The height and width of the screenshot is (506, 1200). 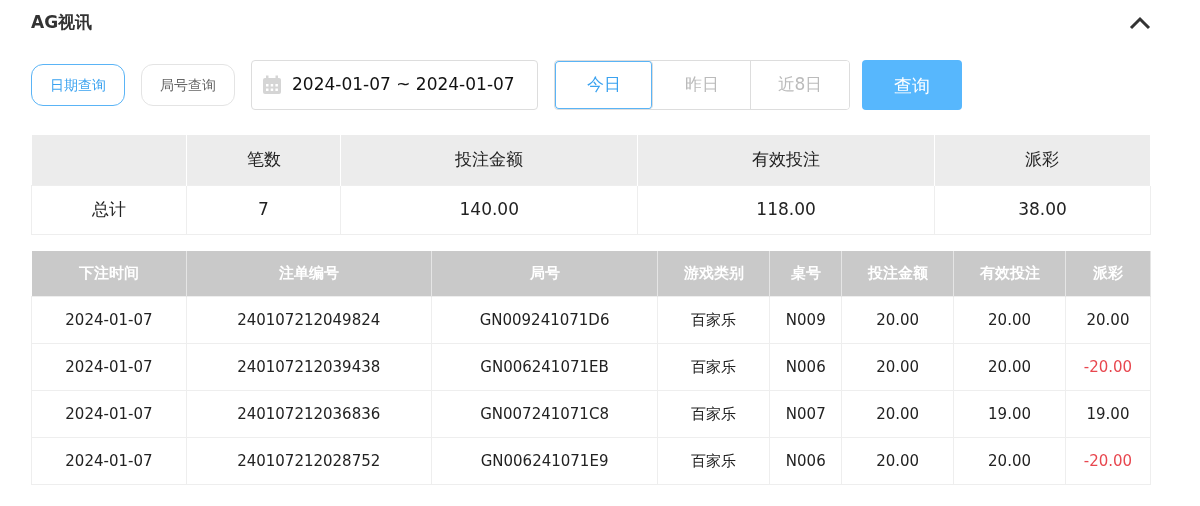 What do you see at coordinates (188, 85) in the screenshot?
I see `query-mode-button: 局号查询` at bounding box center [188, 85].